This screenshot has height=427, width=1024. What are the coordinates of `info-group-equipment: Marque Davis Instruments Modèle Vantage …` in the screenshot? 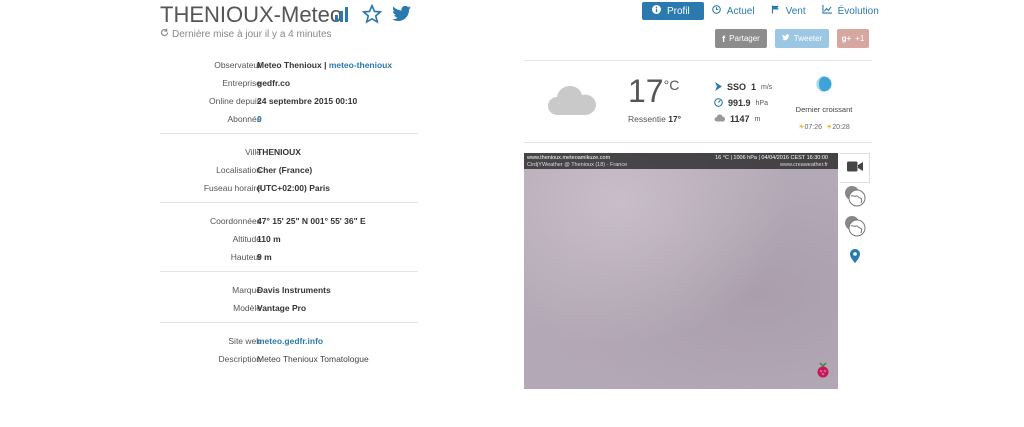 It's located at (289, 300).